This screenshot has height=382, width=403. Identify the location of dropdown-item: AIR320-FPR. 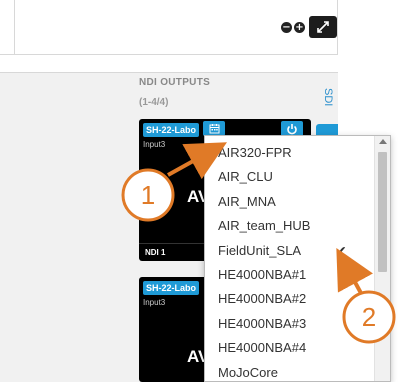
(290, 153).